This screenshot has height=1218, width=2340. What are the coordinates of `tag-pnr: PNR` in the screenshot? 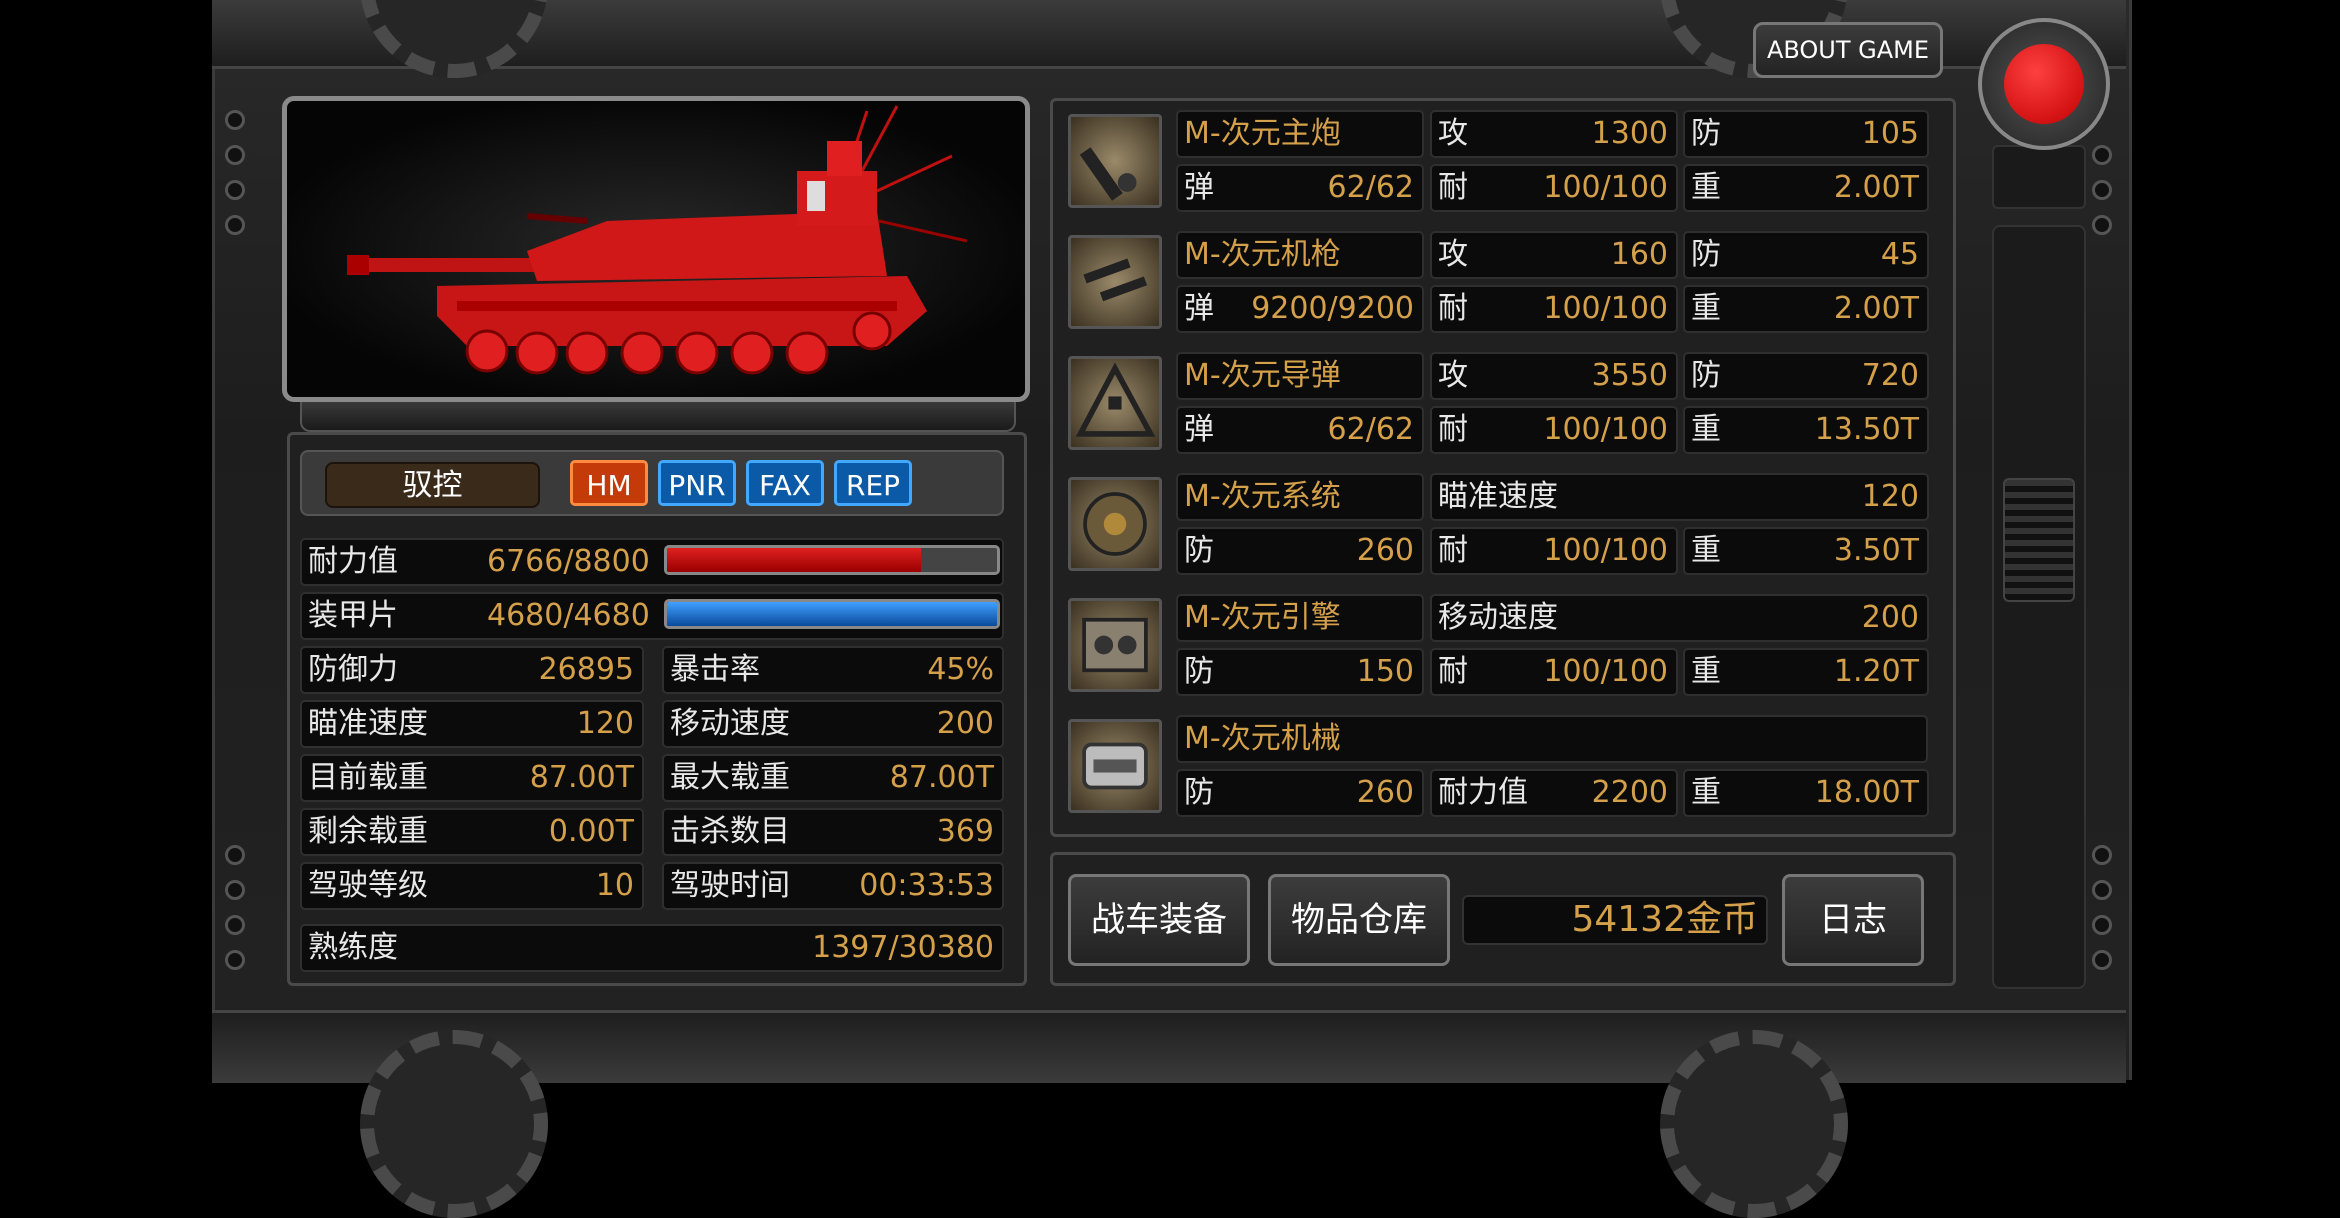 It's located at (697, 483).